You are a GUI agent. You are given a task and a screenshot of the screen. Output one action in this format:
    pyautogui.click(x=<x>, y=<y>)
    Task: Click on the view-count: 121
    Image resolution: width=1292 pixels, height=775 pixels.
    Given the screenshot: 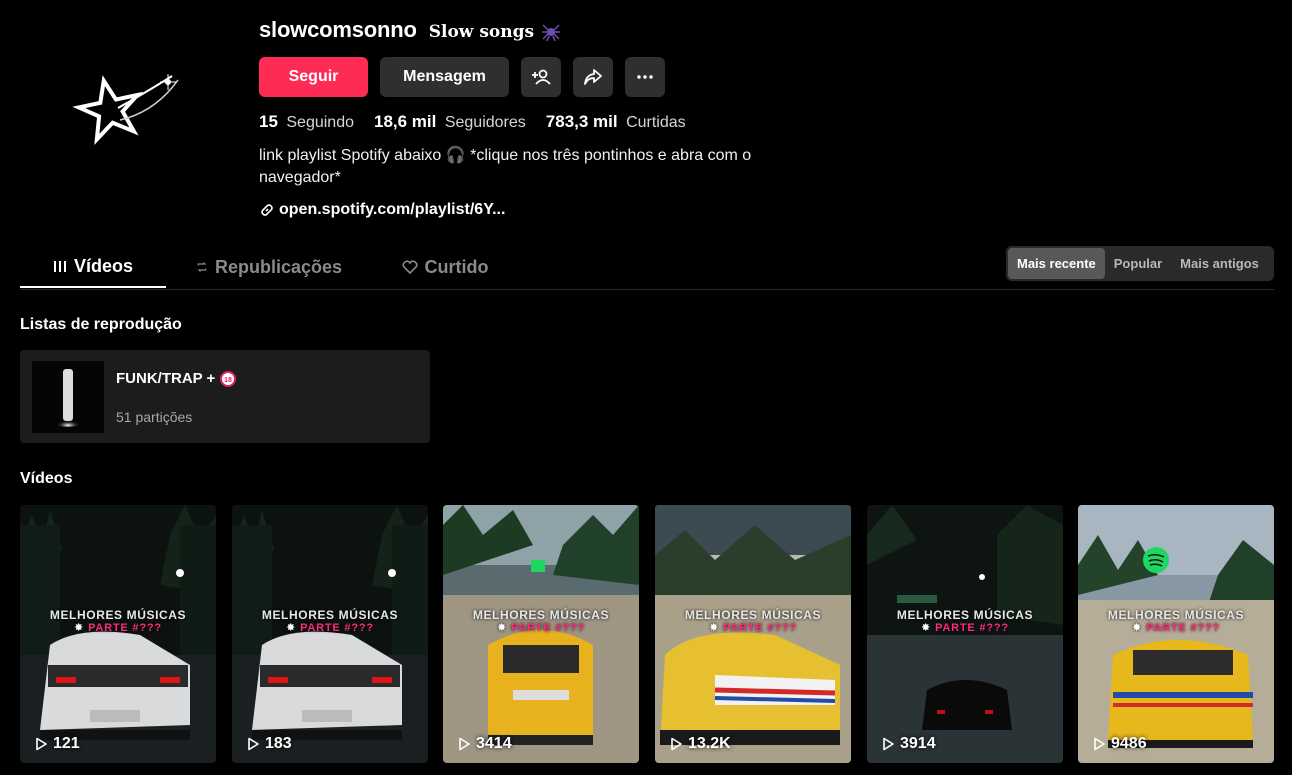 What is the action you would take?
    pyautogui.click(x=57, y=744)
    